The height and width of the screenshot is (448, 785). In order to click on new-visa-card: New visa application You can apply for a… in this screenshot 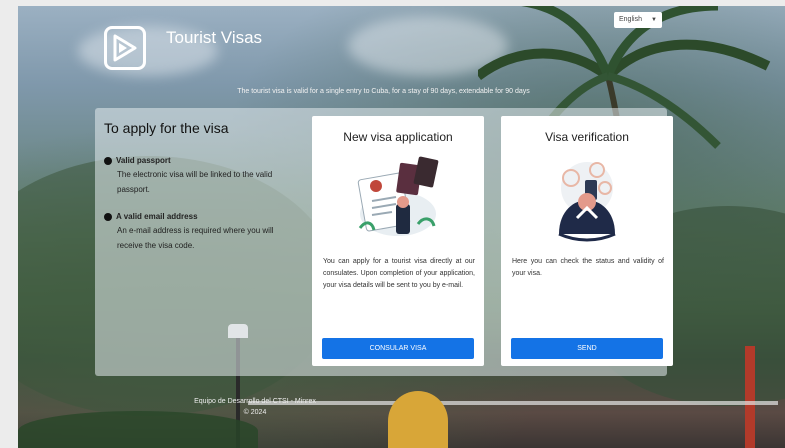, I will do `click(398, 241)`.